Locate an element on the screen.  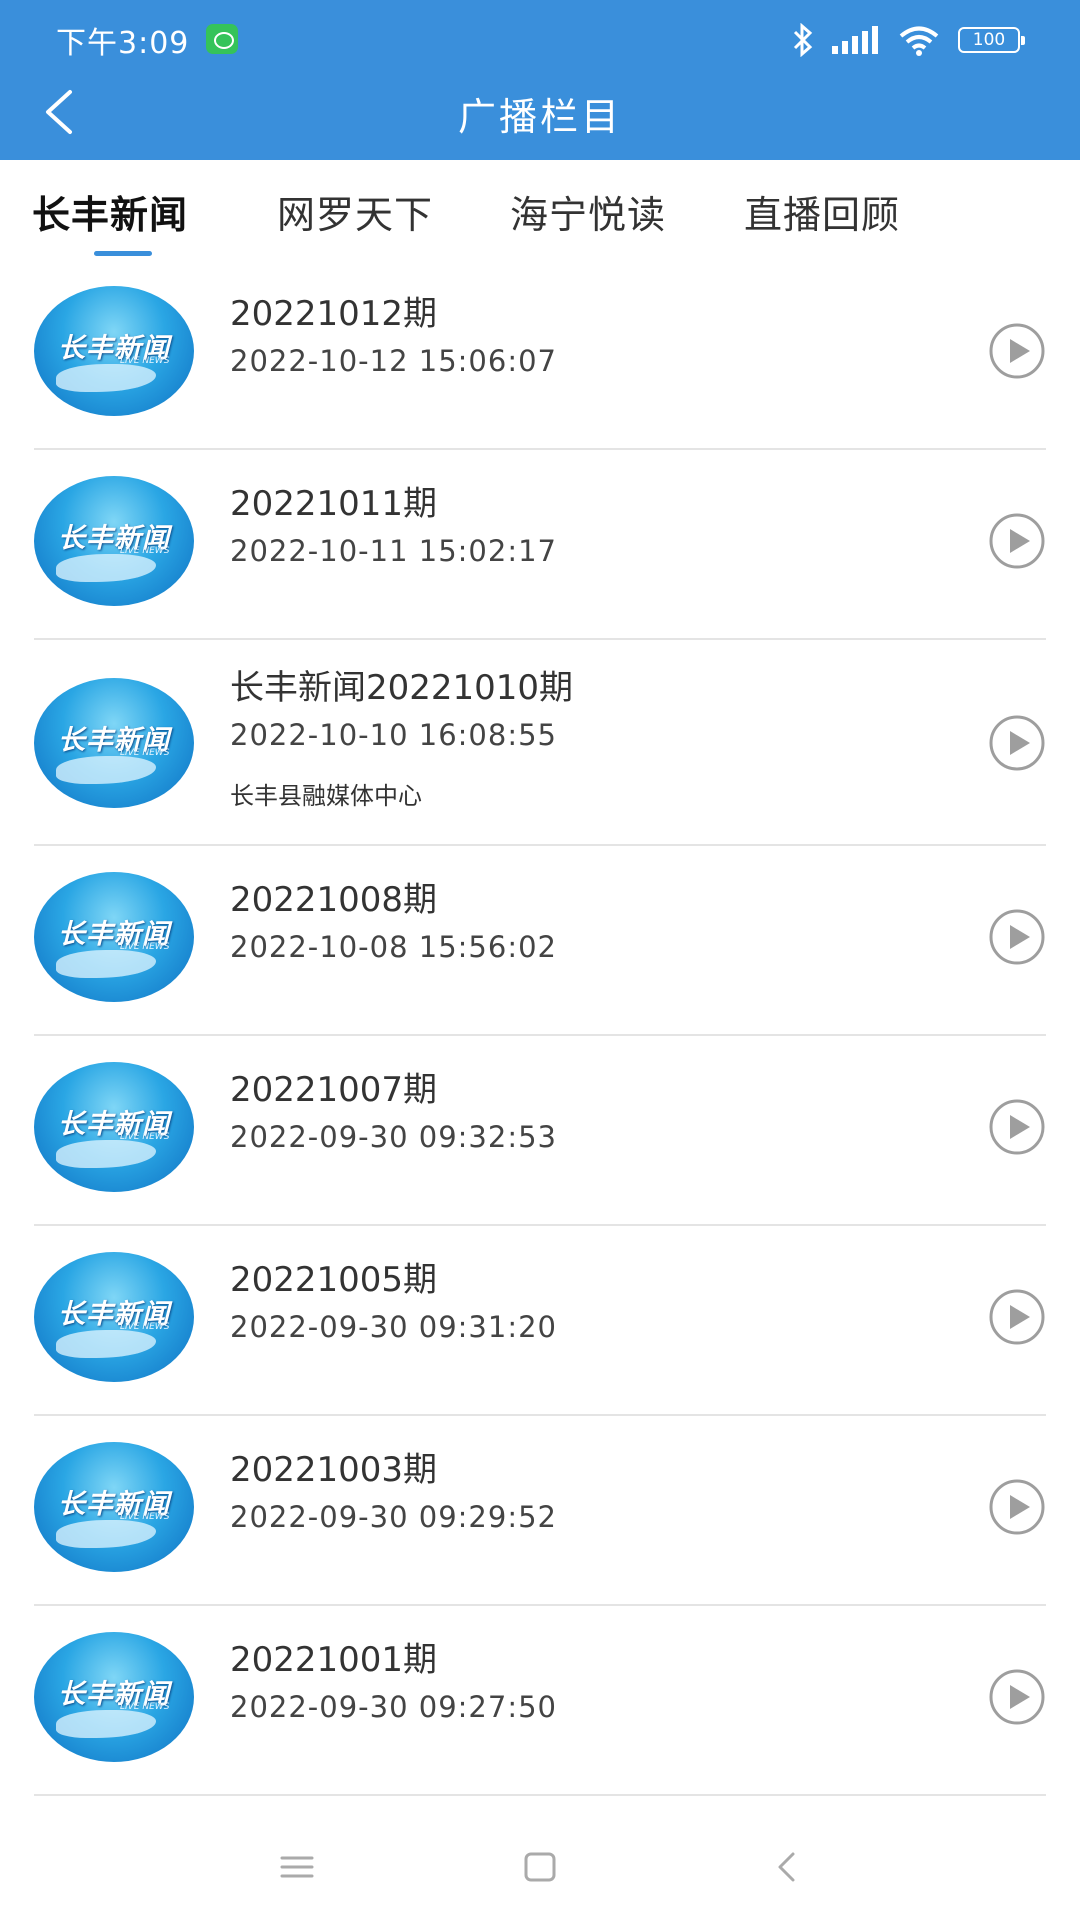
item-title: 20221005期 is located at coordinates (334, 1280).